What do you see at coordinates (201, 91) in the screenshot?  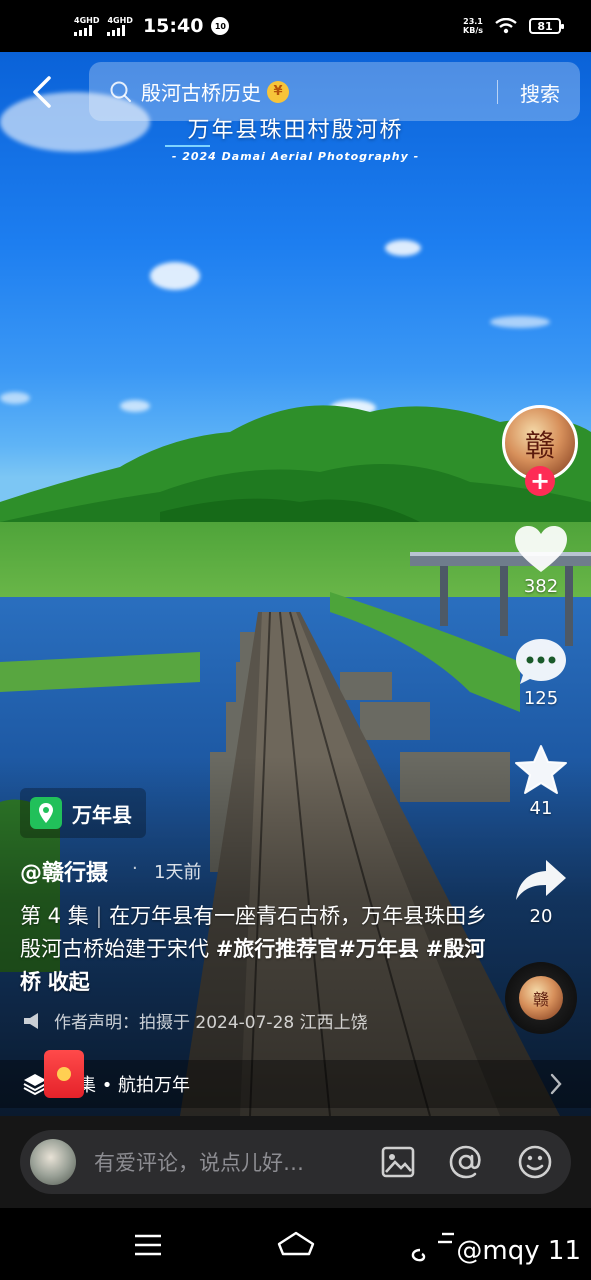 I see `search-query: 殷河古桥历史` at bounding box center [201, 91].